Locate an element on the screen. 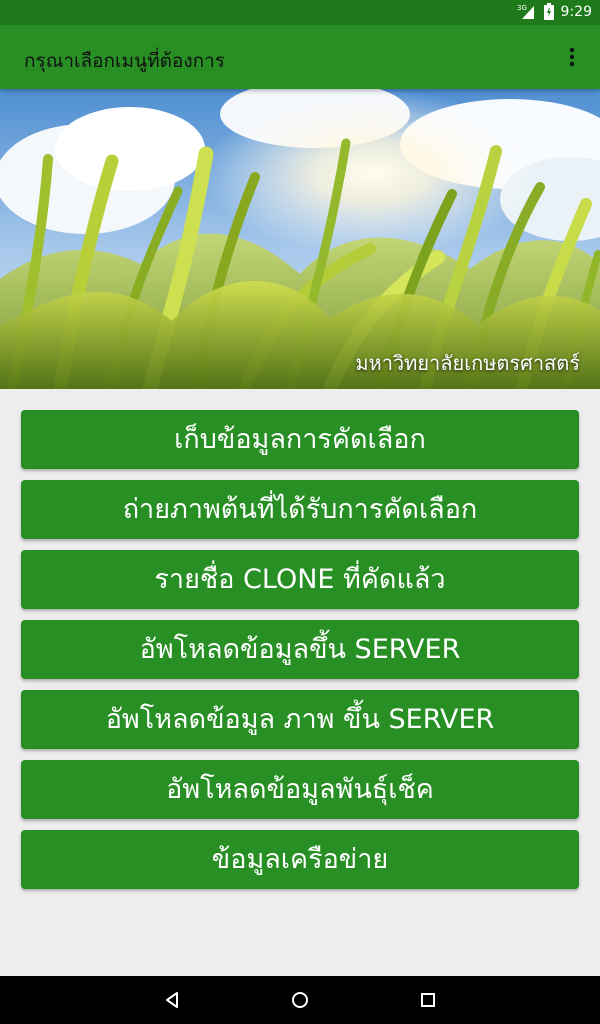  upload-data-server-button: อัพโหลดข้อมูลขึ้น SERVER is located at coordinates (300, 649).